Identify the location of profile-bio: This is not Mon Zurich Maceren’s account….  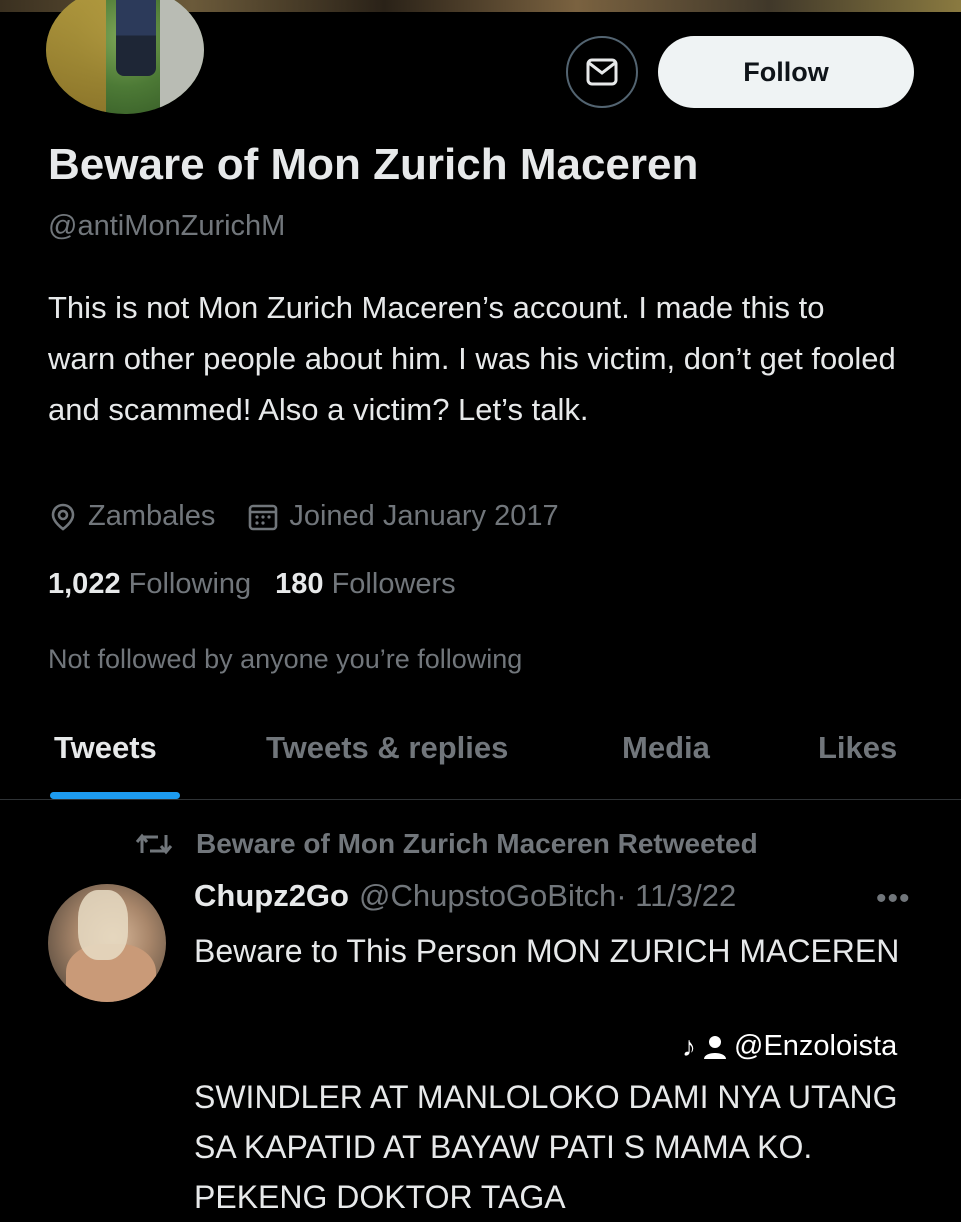
(472, 358).